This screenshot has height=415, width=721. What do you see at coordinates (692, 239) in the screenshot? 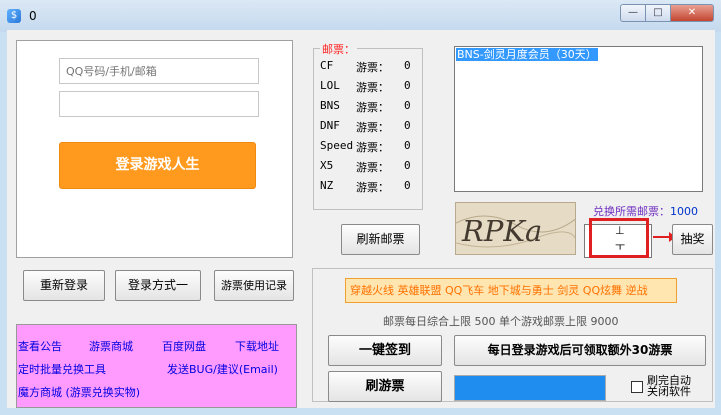
I see `draw-button: 抽奖` at bounding box center [692, 239].